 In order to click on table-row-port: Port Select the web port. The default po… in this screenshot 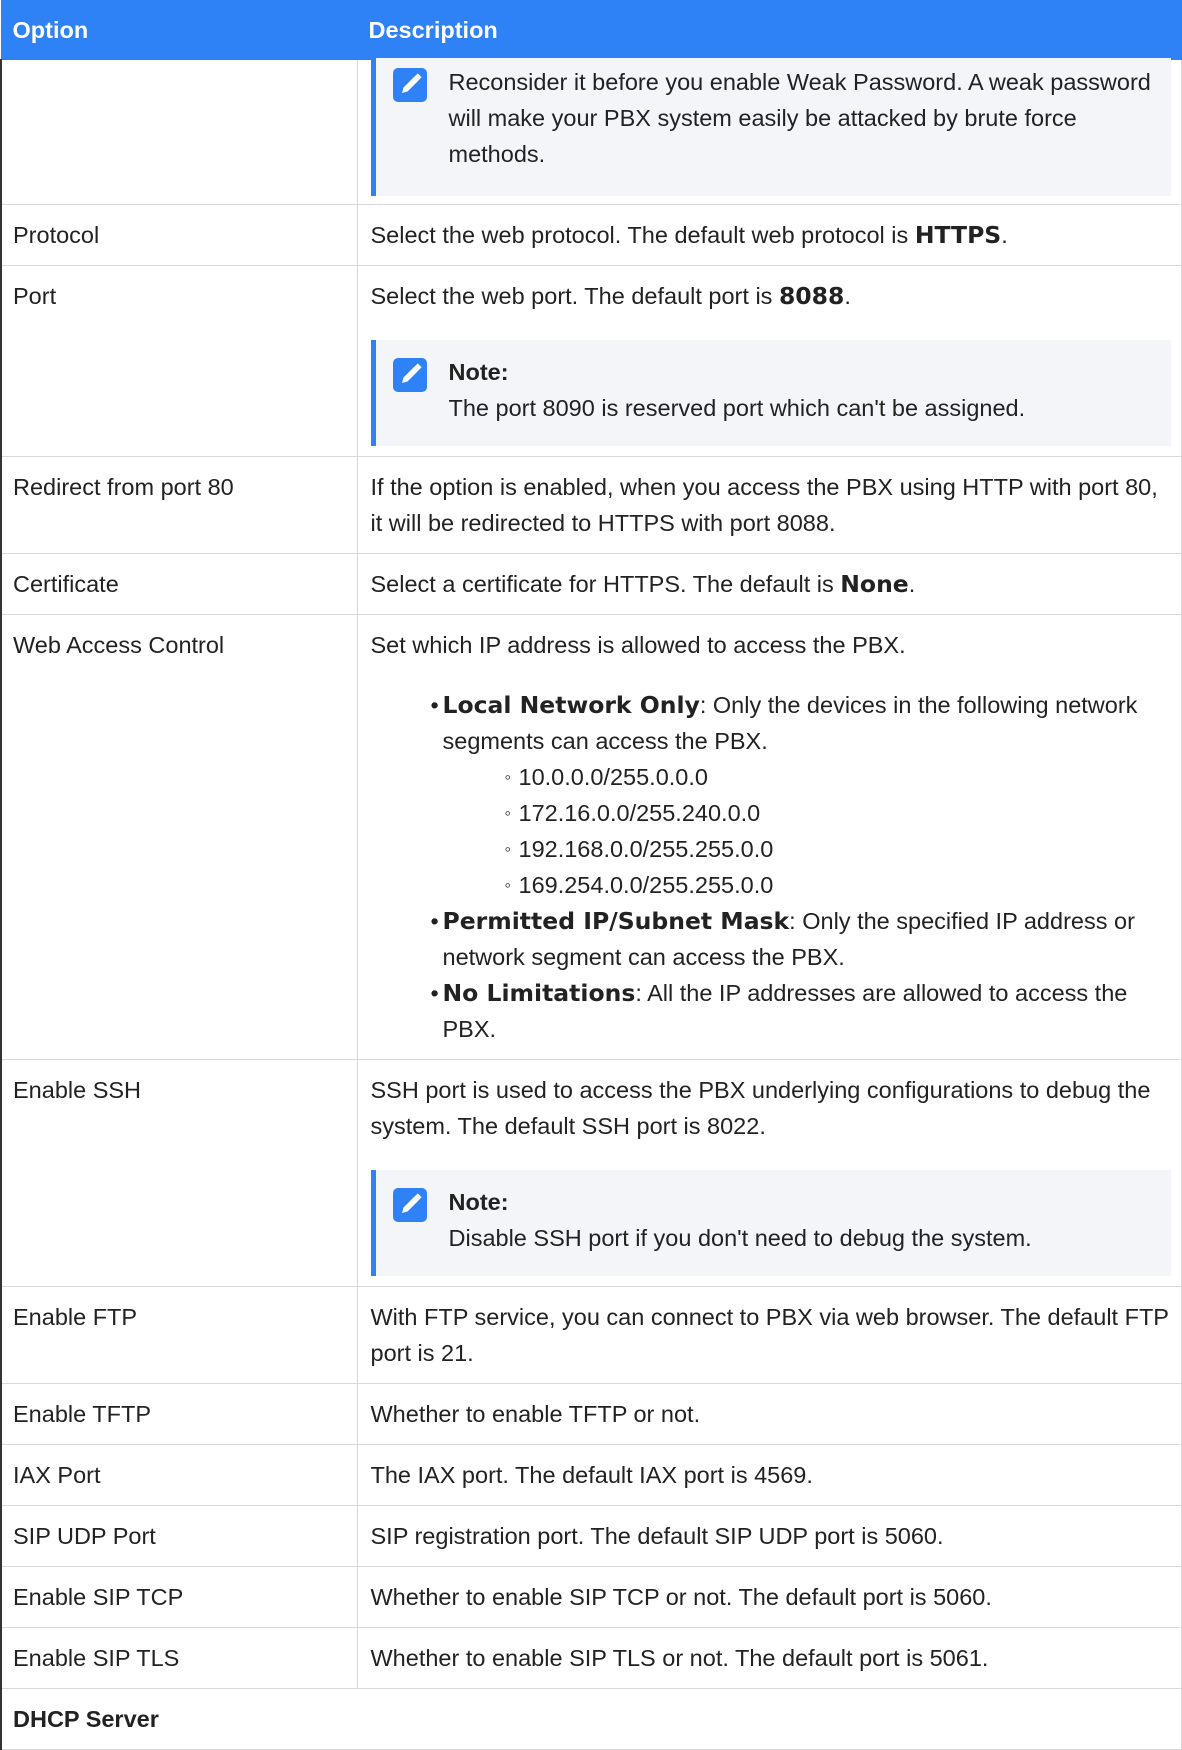, I will do `click(591, 361)`.